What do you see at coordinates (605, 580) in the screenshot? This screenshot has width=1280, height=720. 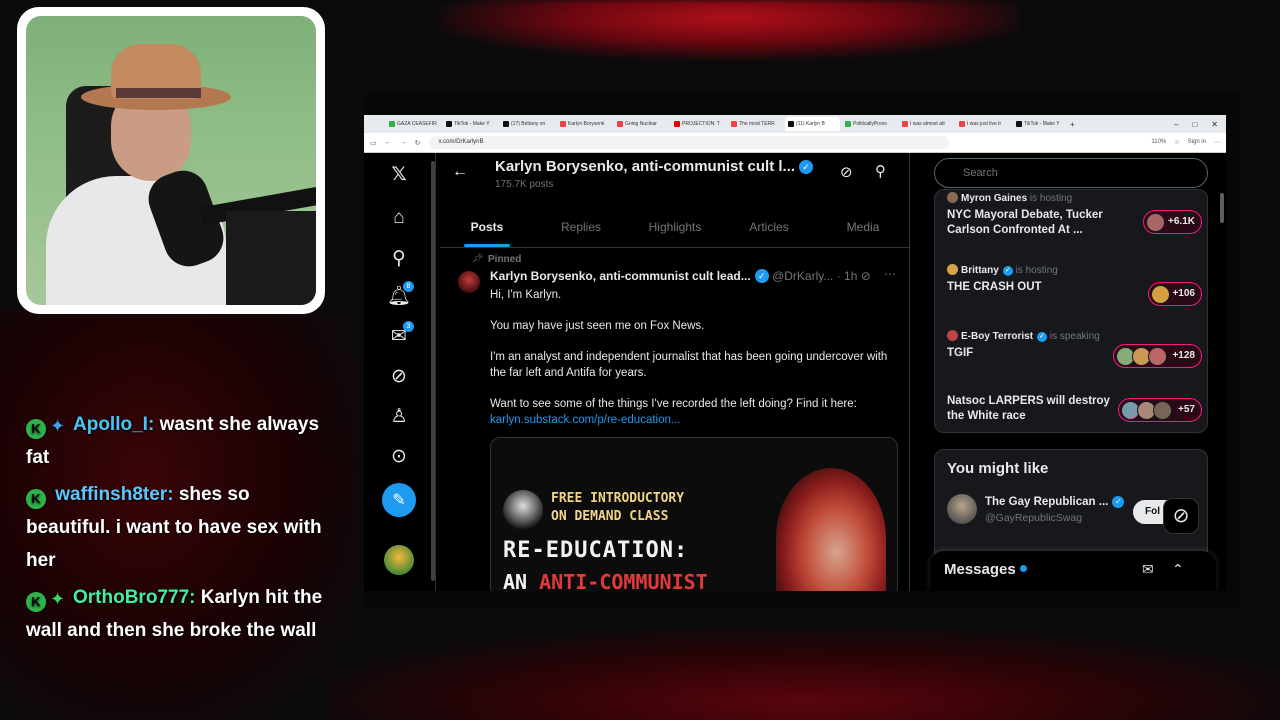 I see `media-subtitle: AN ANTI-COMMUNIST` at bounding box center [605, 580].